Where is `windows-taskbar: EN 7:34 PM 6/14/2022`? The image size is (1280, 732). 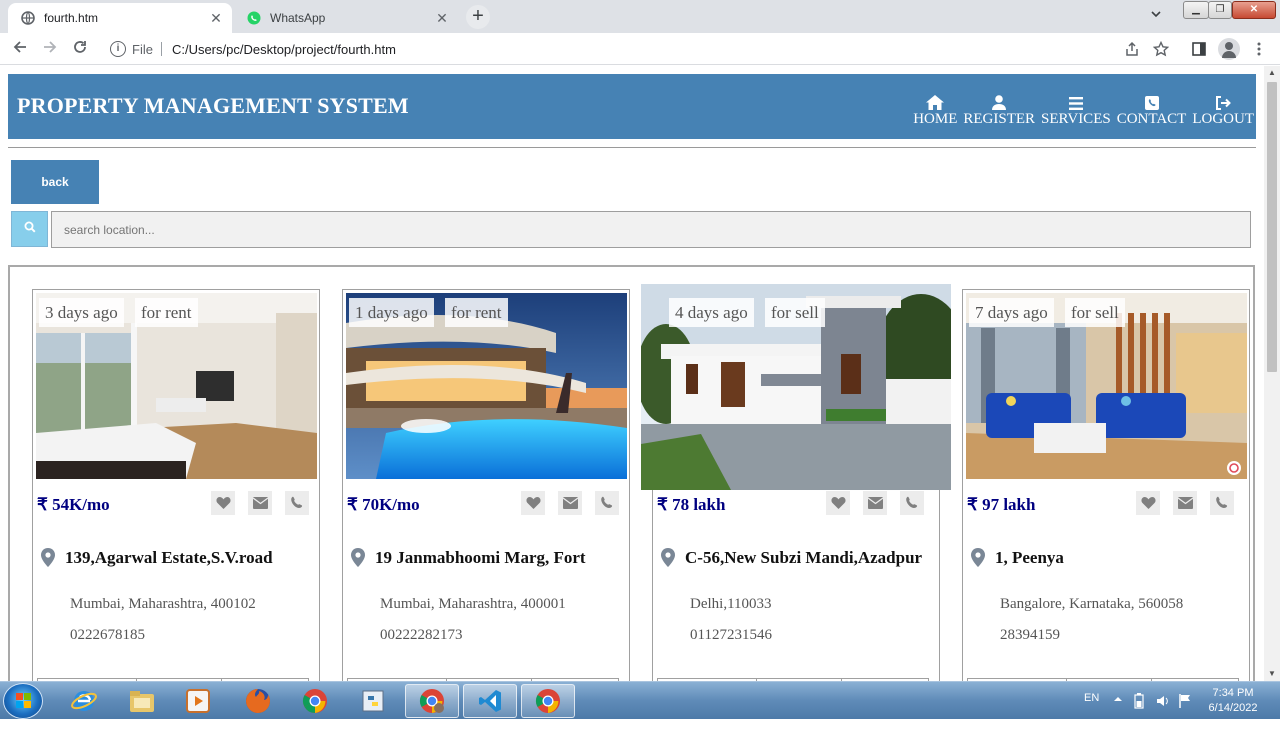 windows-taskbar: EN 7:34 PM 6/14/2022 is located at coordinates (640, 700).